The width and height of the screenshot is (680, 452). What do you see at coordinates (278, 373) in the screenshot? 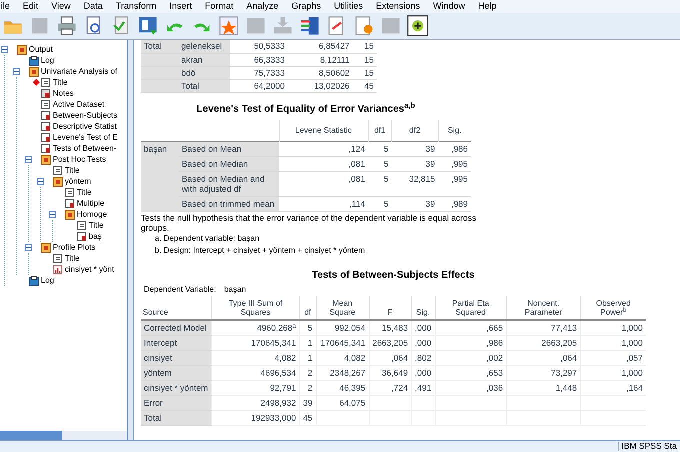
I see `table-cell: 4696,534` at bounding box center [278, 373].